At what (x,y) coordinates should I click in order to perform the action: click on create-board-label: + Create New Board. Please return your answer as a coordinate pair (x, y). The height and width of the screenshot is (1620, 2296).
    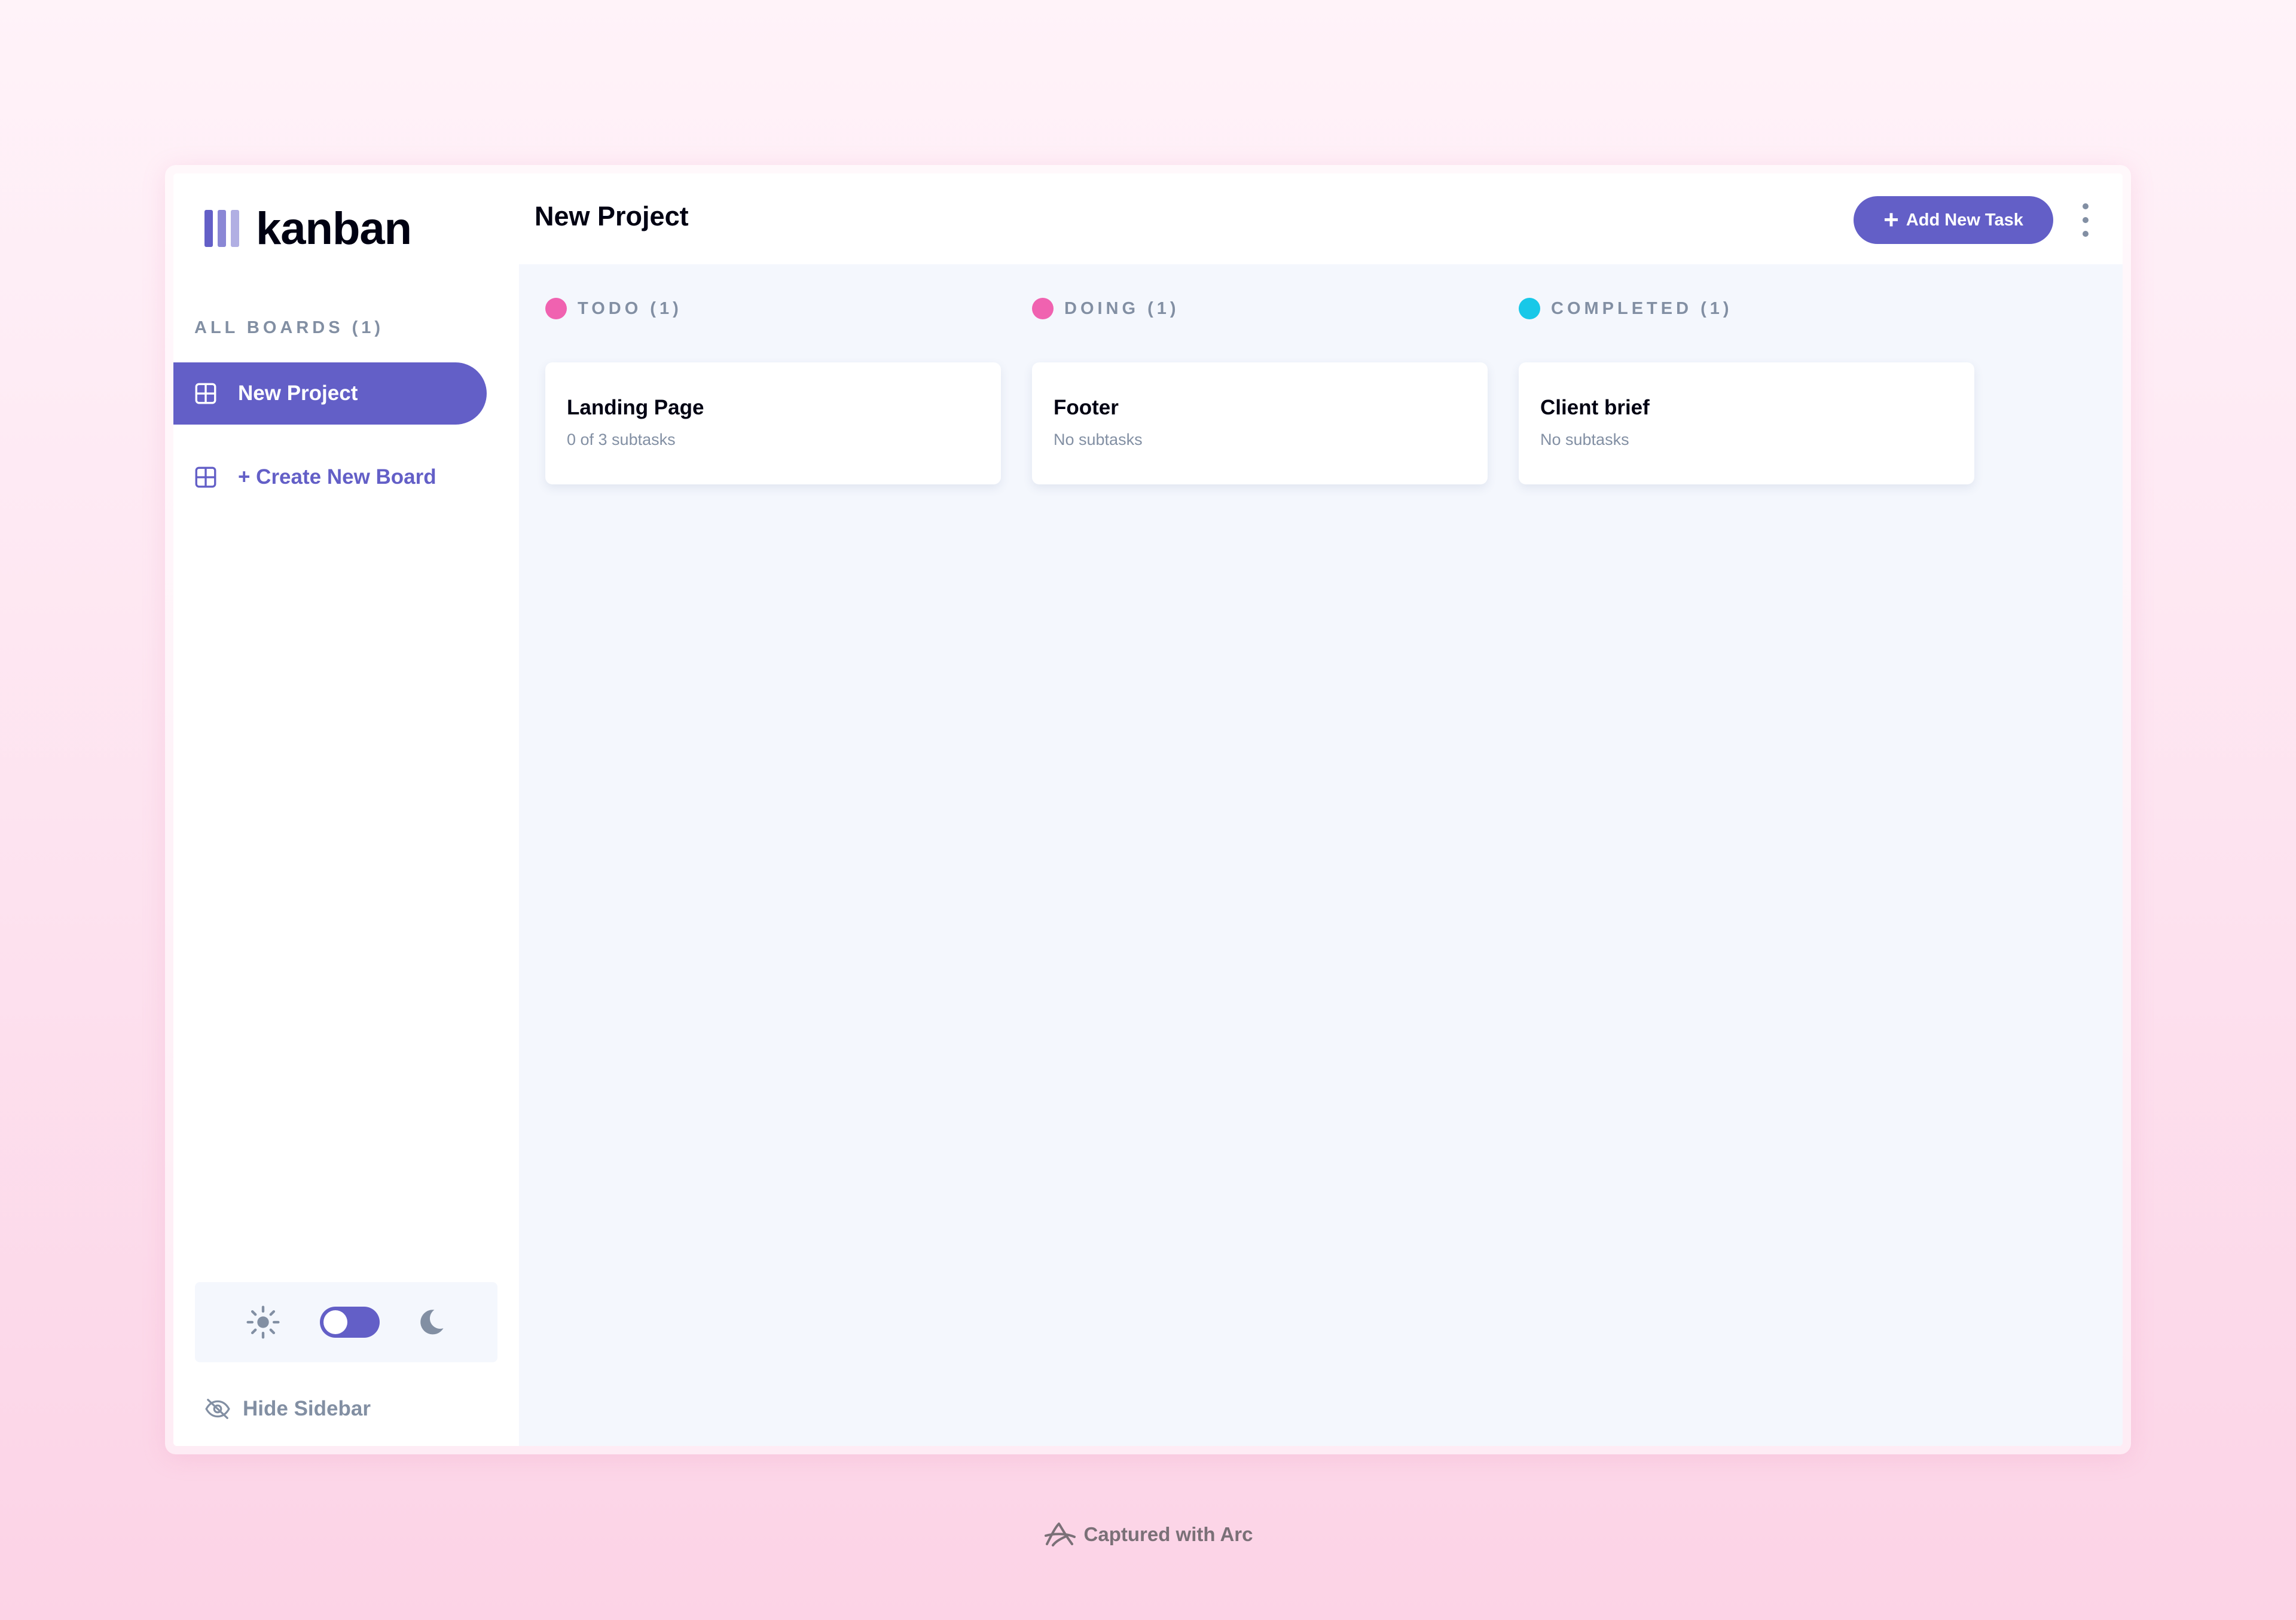
    Looking at the image, I should click on (337, 477).